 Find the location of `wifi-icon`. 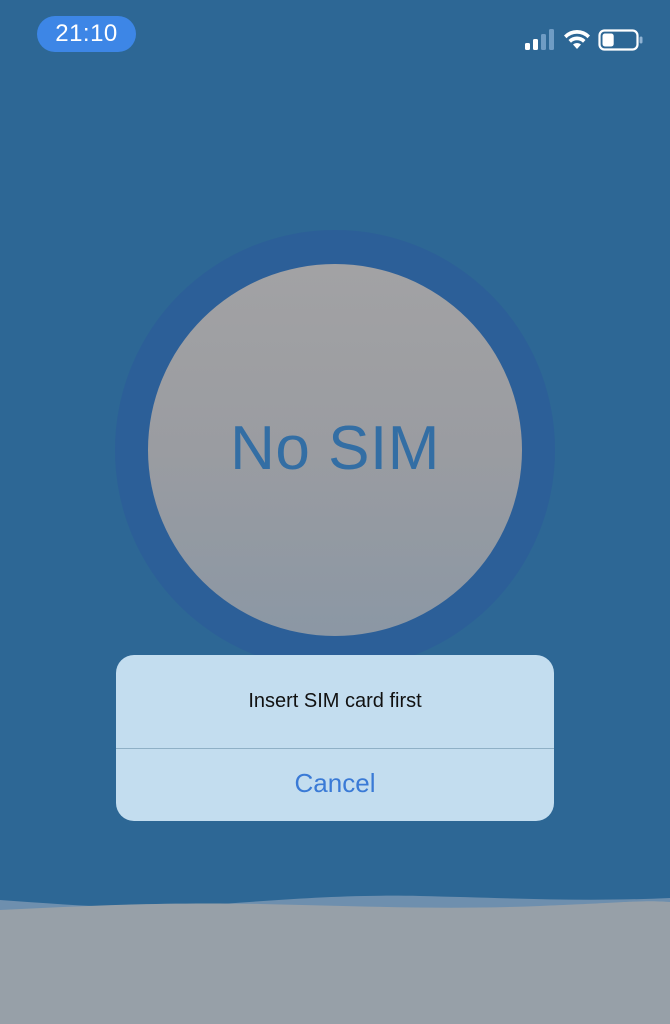

wifi-icon is located at coordinates (577, 39).